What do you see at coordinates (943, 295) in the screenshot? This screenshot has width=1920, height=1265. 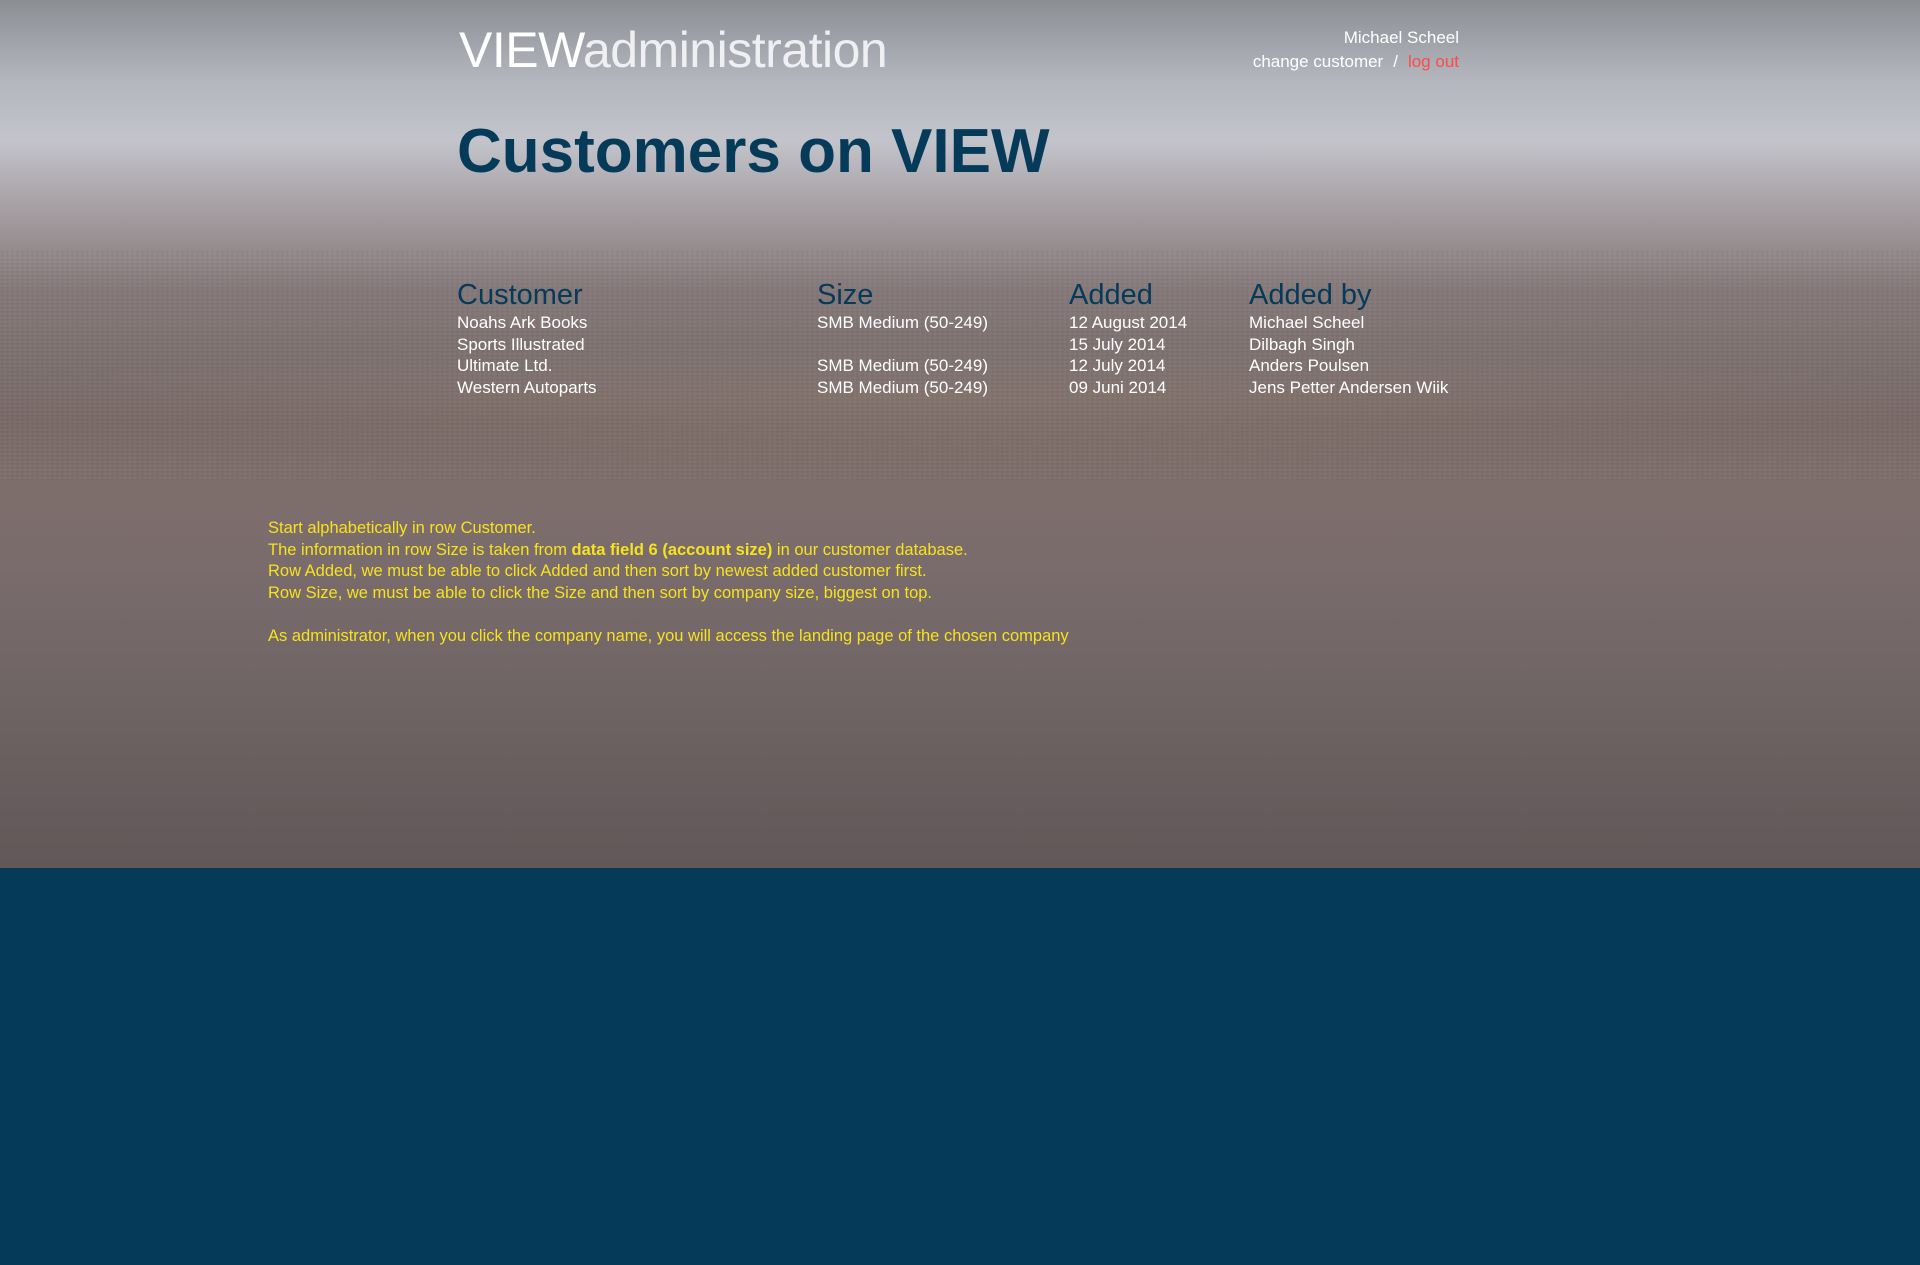 I see `column-header-size: Size` at bounding box center [943, 295].